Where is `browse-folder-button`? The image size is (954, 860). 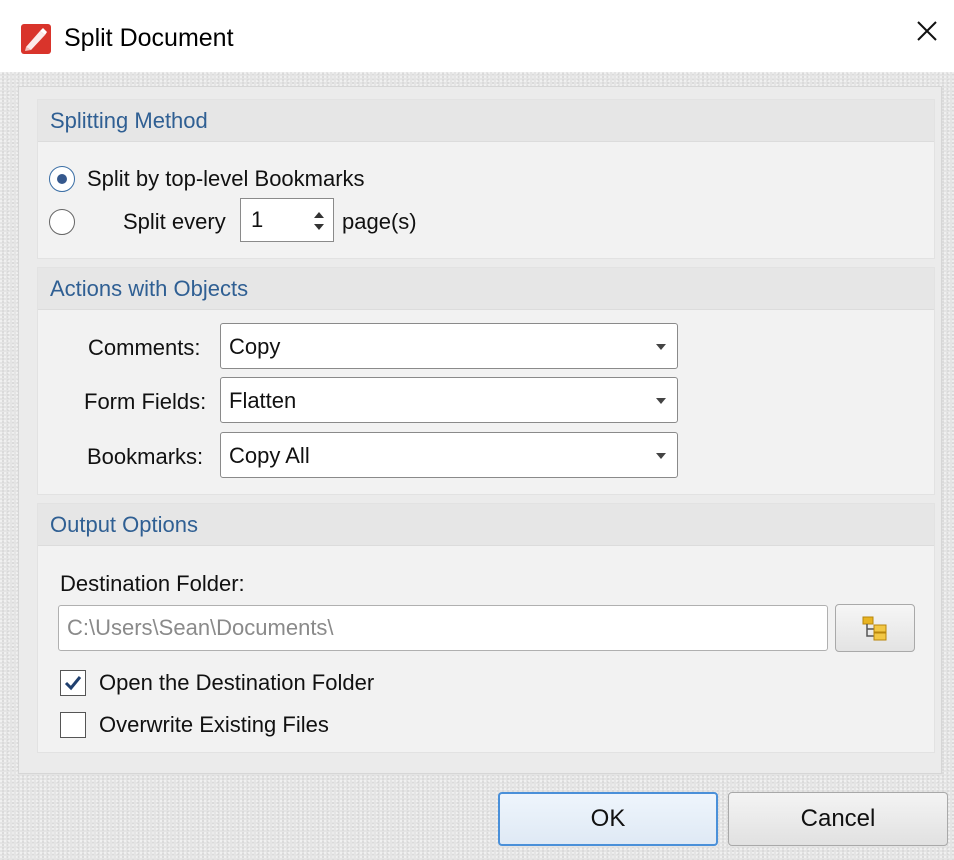 browse-folder-button is located at coordinates (875, 628).